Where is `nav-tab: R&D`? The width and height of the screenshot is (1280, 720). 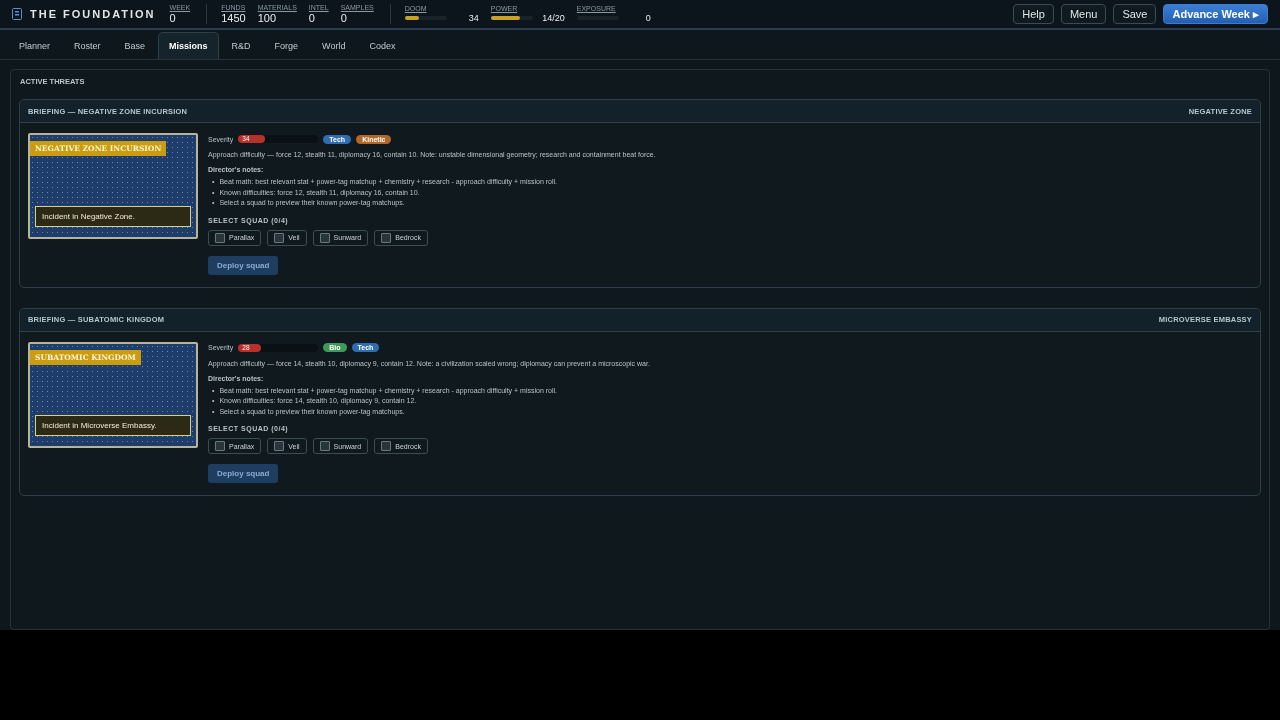
nav-tab: R&D is located at coordinates (241, 45).